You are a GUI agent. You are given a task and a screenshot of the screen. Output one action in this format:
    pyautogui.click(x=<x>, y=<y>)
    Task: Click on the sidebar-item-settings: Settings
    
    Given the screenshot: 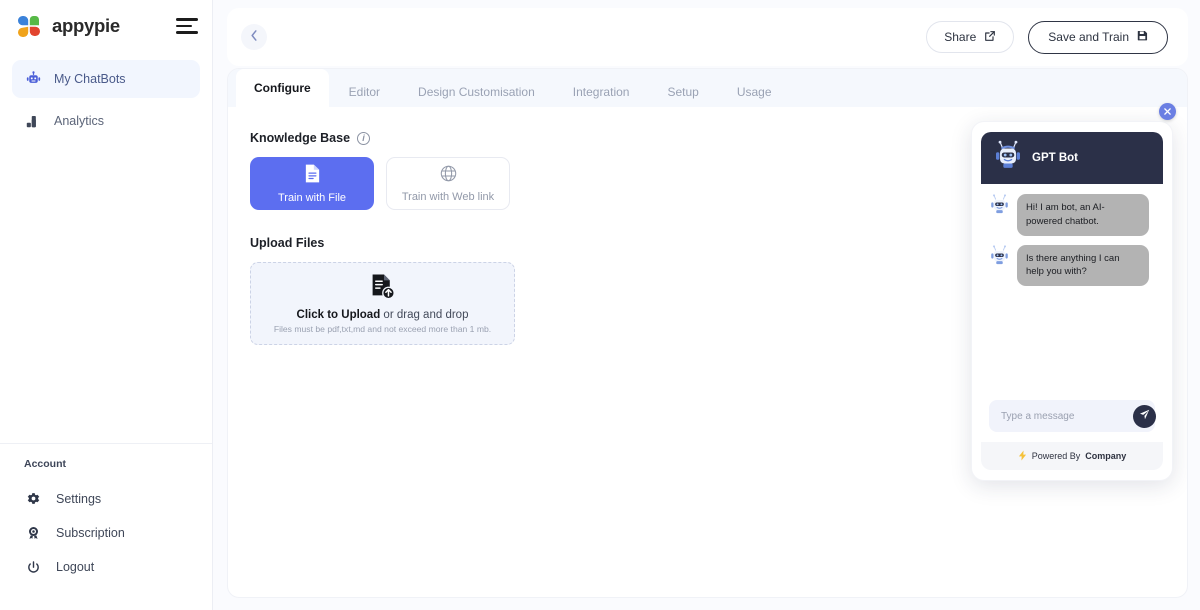 What is the action you would take?
    pyautogui.click(x=106, y=499)
    